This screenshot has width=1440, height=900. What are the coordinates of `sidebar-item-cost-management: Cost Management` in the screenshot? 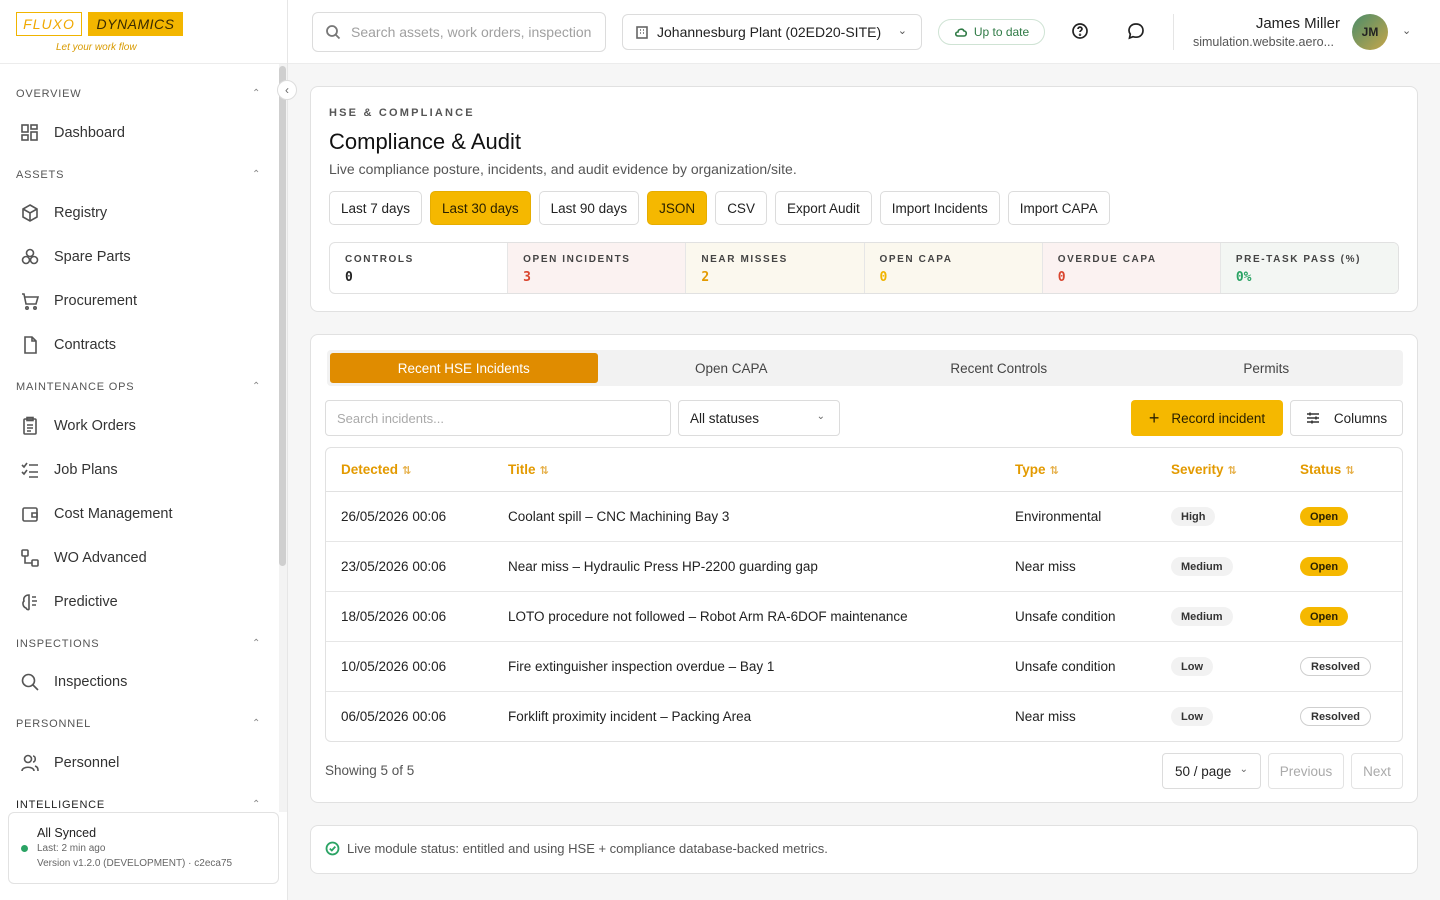 It's located at (96, 514).